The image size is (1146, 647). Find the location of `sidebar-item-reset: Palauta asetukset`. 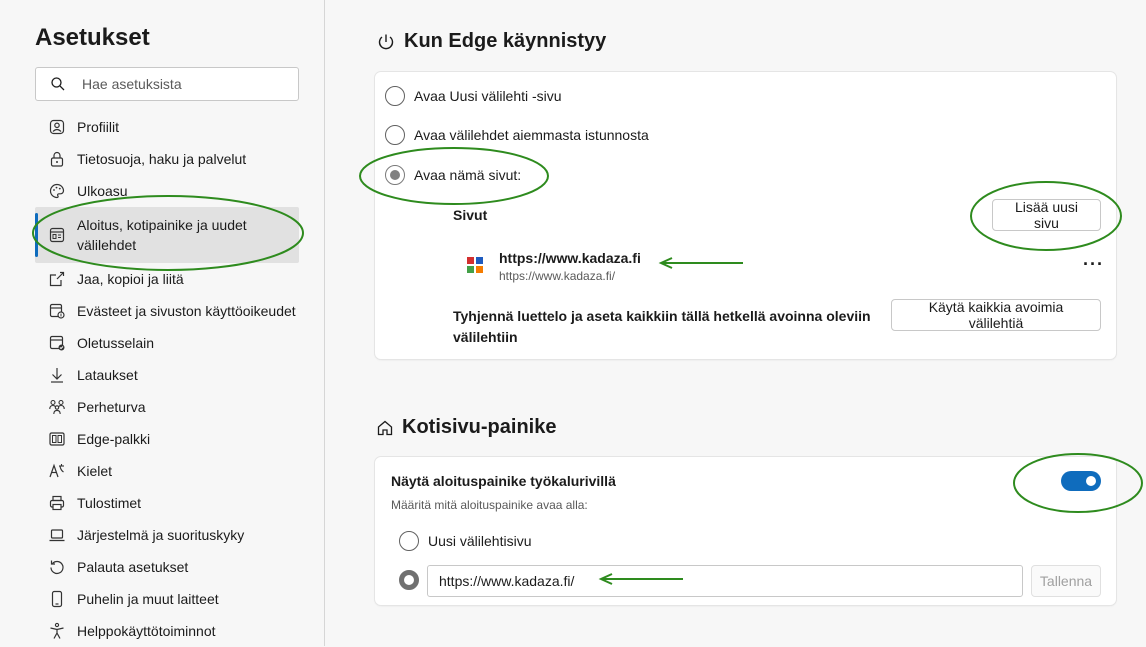

sidebar-item-reset: Palauta asetukset is located at coordinates (167, 567).